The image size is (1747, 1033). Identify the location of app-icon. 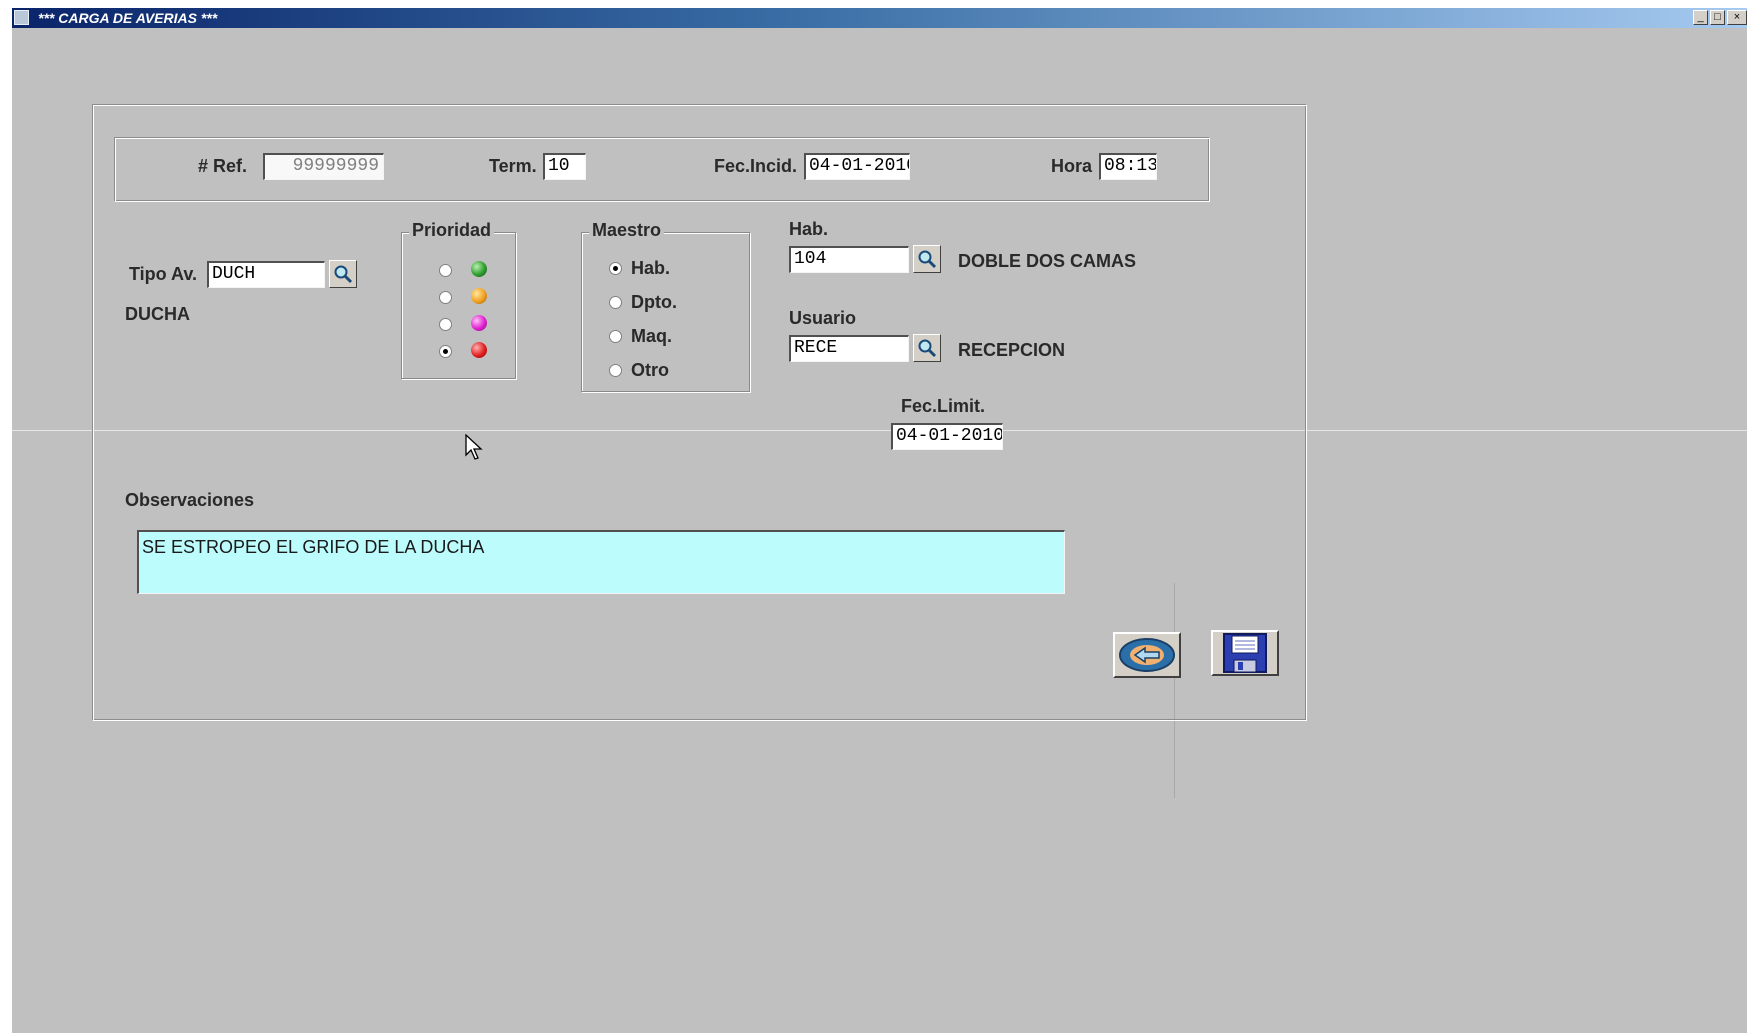
(21, 17).